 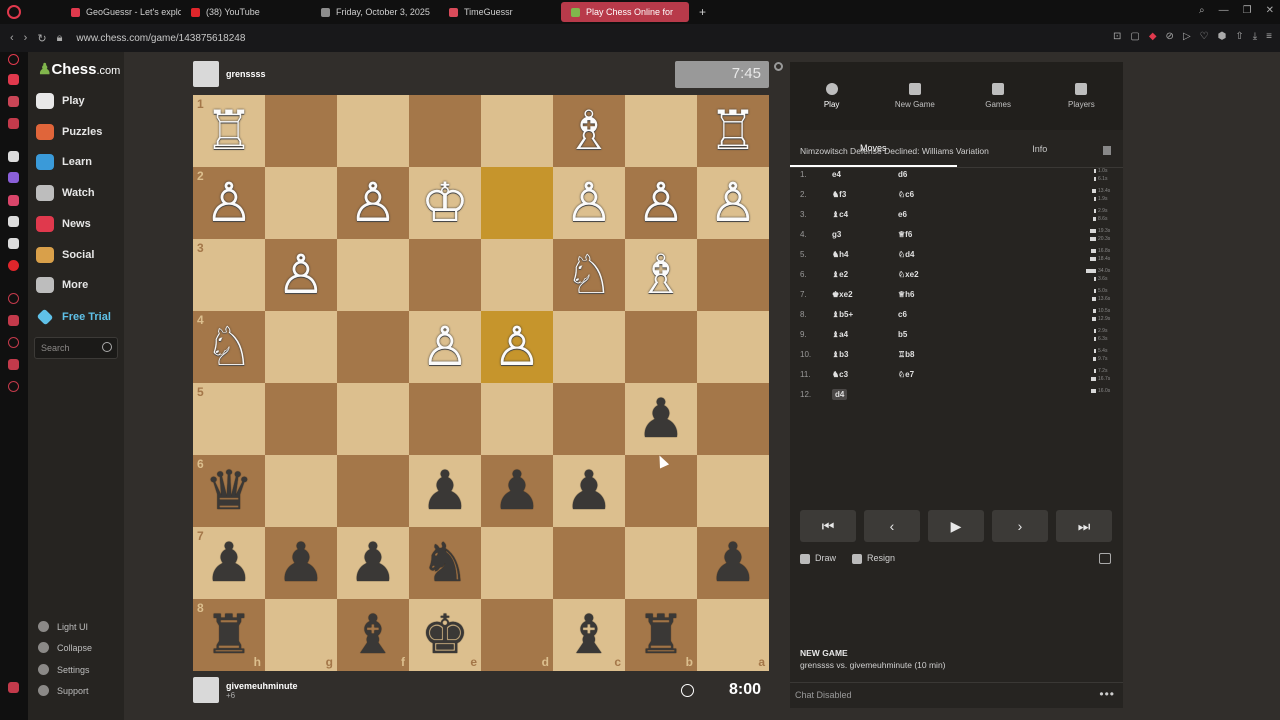 I want to click on black-move: c6, so click(x=902, y=314).